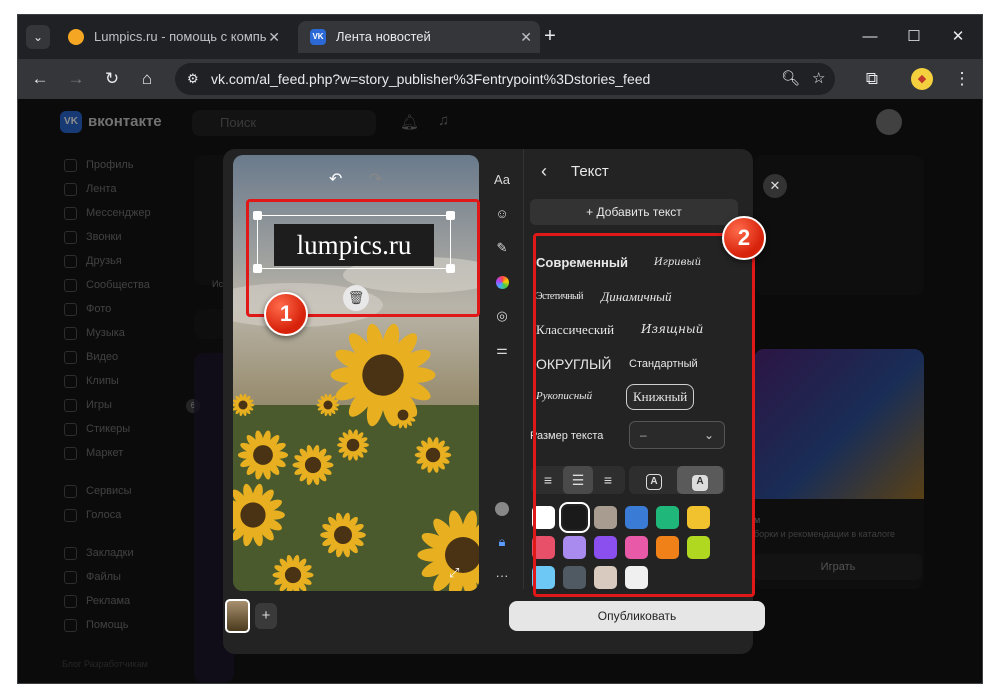 The width and height of the screenshot is (1000, 700). What do you see at coordinates (147, 79) in the screenshot?
I see `home-icon: ⌂` at bounding box center [147, 79].